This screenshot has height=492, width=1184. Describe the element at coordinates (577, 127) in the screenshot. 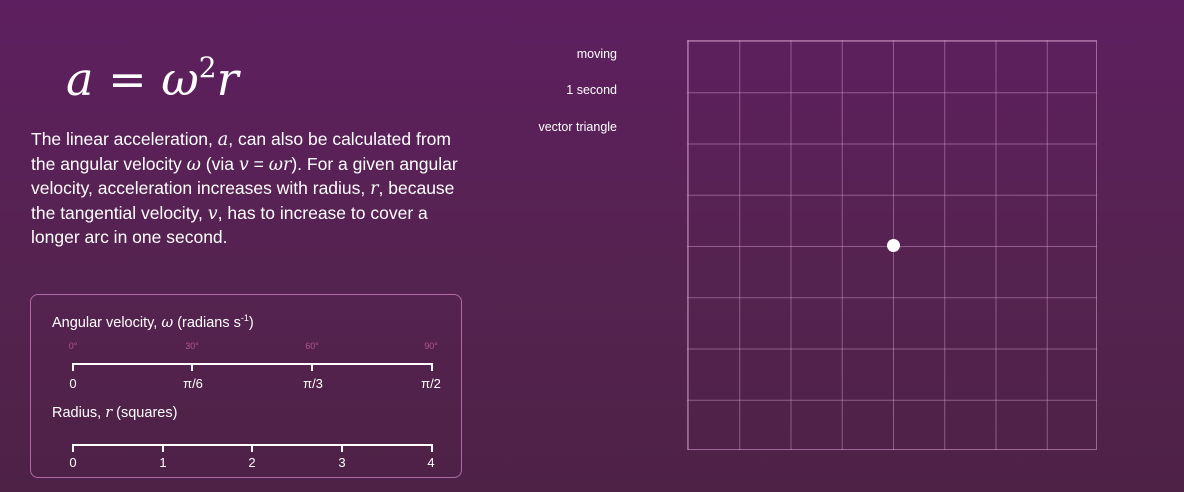

I see `vector-triangle-option: vector triangle` at that location.